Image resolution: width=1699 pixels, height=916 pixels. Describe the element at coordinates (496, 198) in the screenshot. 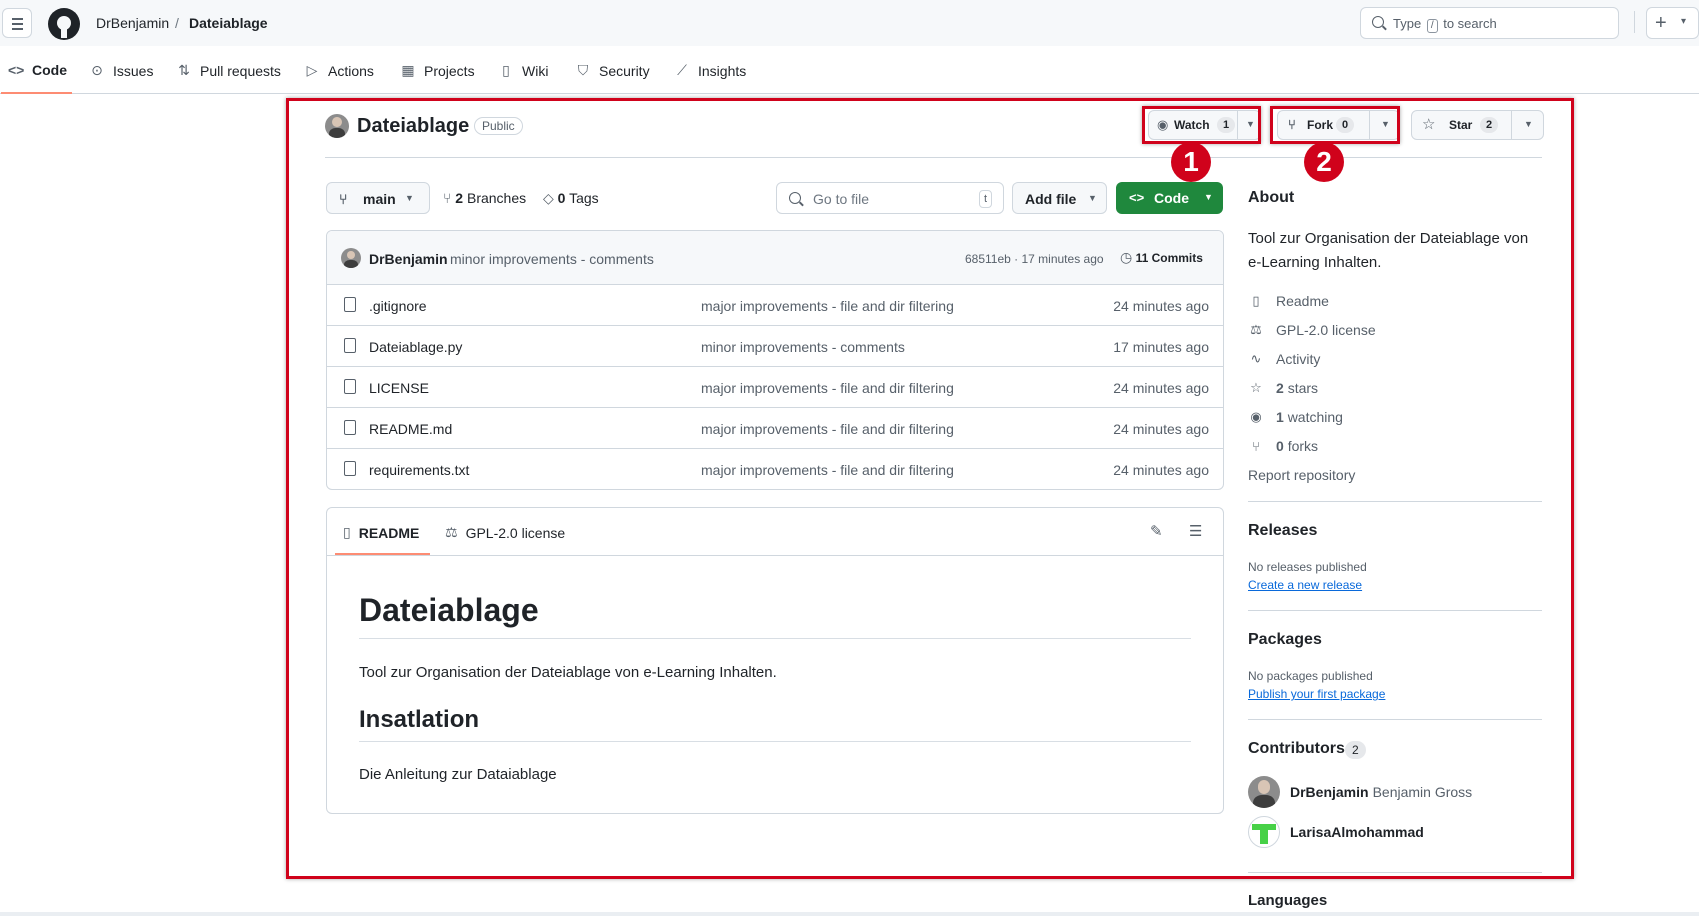

I see `branches-label: Branches` at that location.